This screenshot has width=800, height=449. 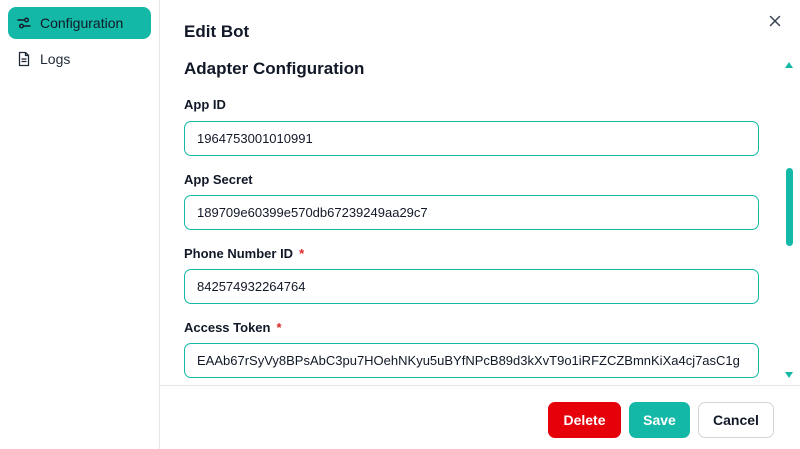 I want to click on sidebar-item-label: Configuration, so click(x=82, y=23).